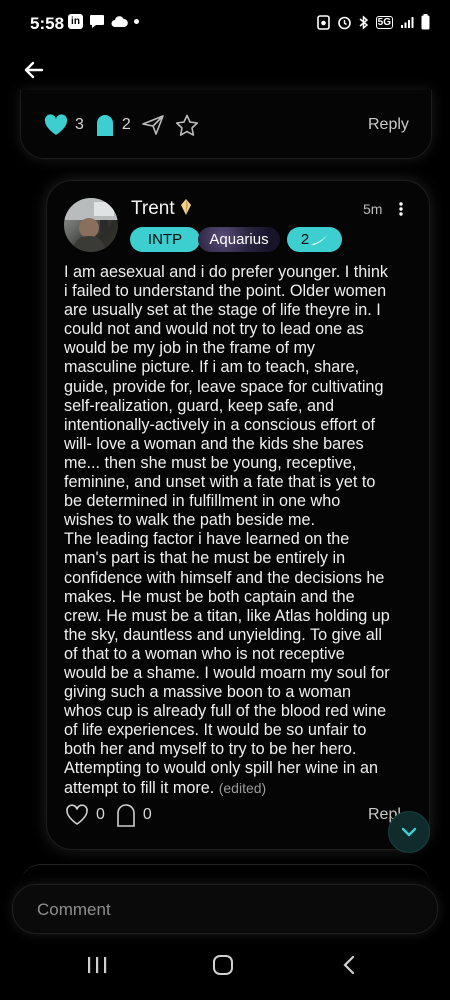 The height and width of the screenshot is (1000, 450). Describe the element at coordinates (153, 125) in the screenshot. I see `share-icon` at that location.